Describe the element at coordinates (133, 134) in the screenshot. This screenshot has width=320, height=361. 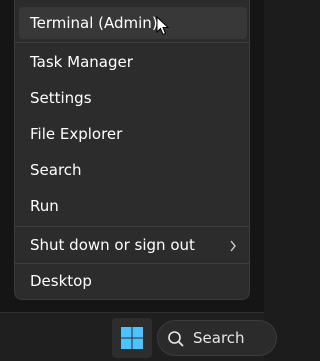
I see `menu-item-file-explorer: File Explorer` at that location.